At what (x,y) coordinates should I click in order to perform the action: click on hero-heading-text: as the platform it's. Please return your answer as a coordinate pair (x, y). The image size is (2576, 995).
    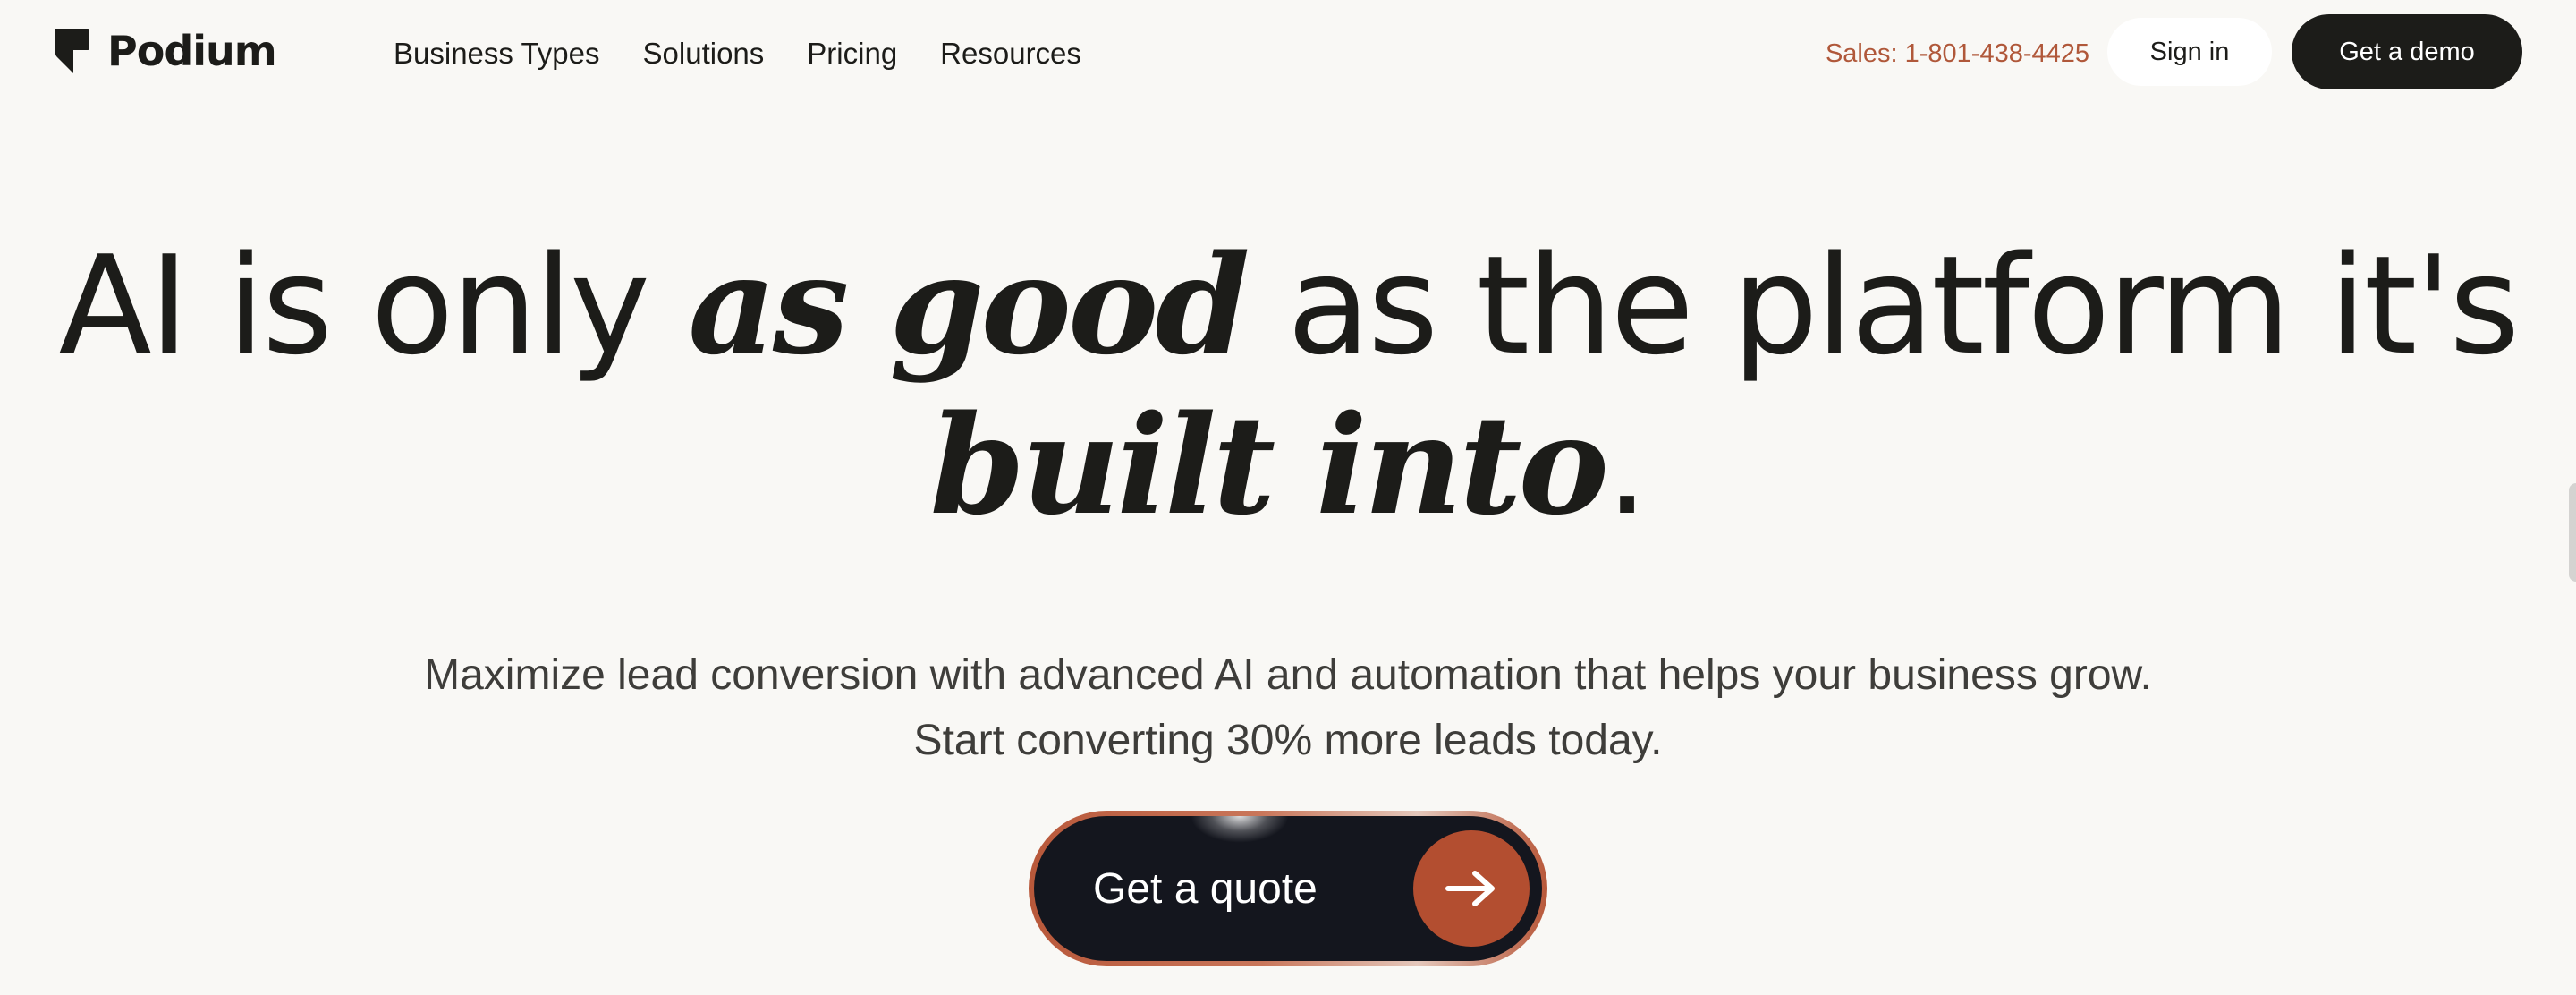
    Looking at the image, I should click on (1883, 305).